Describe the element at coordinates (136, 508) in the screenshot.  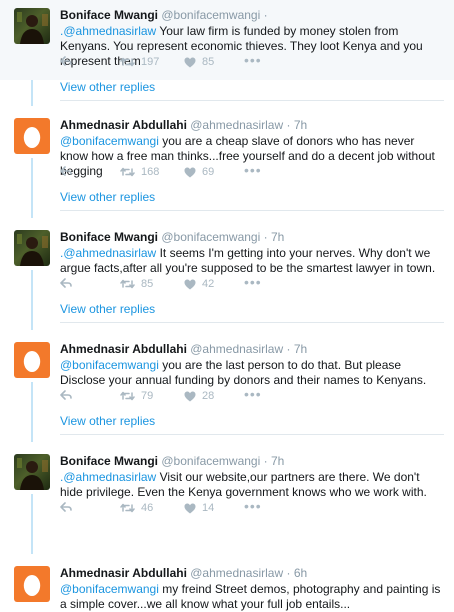
I see `retweet-button: 46` at that location.